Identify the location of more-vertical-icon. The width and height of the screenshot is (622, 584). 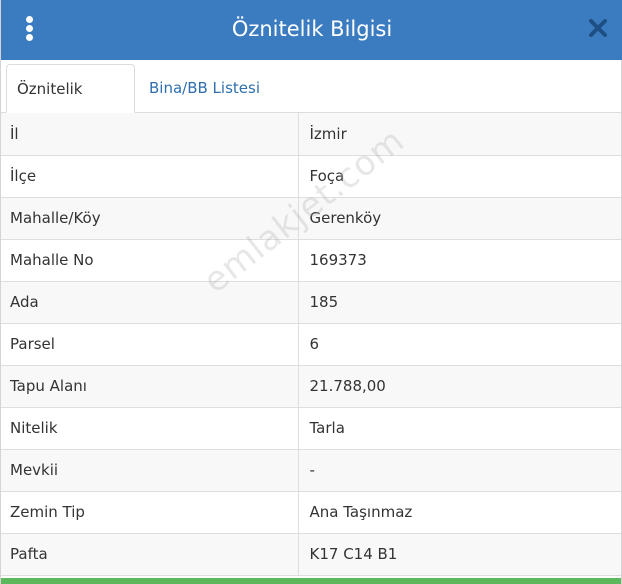
(30, 29).